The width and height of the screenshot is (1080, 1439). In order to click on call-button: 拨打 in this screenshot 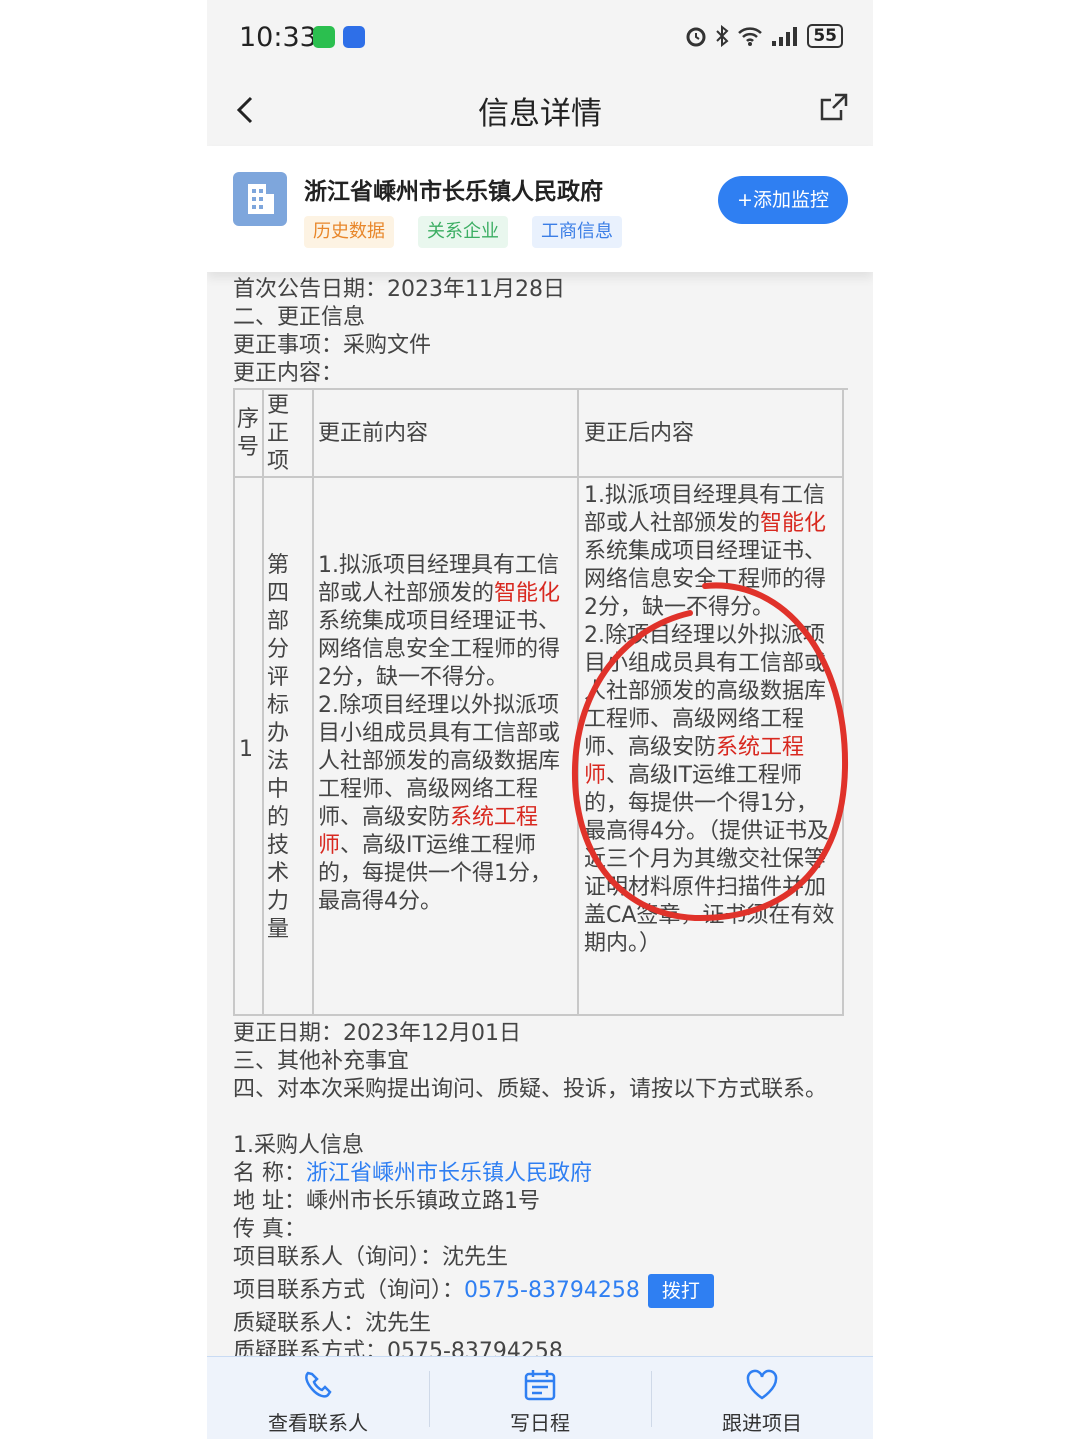, I will do `click(680, 1291)`.